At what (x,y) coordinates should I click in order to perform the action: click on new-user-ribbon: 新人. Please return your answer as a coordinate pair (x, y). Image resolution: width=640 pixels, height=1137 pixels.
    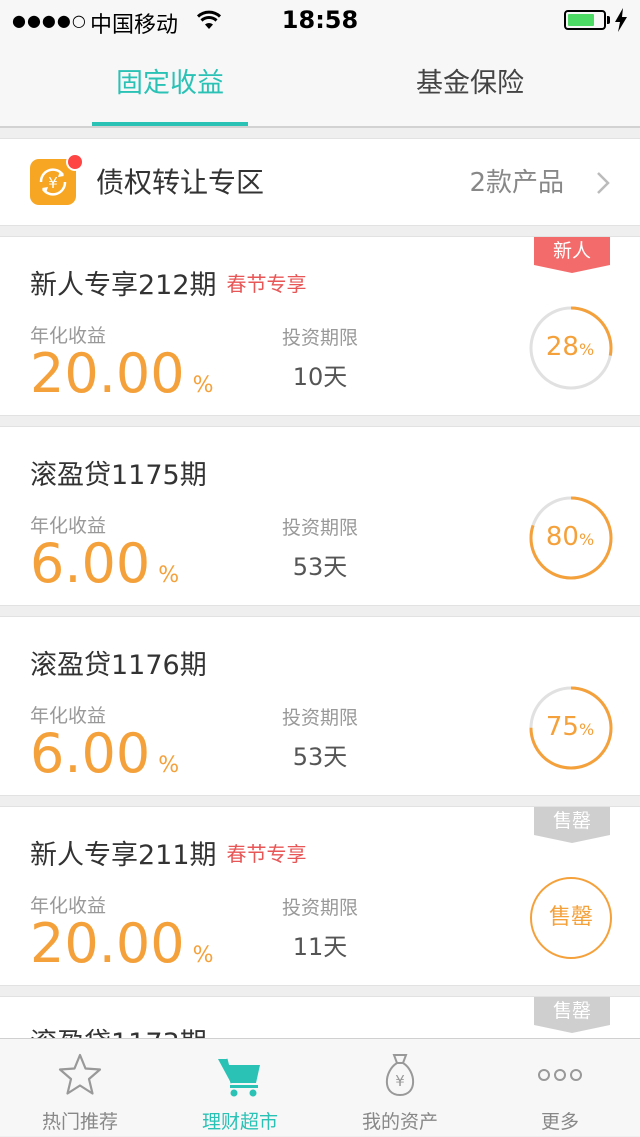
    Looking at the image, I should click on (572, 256).